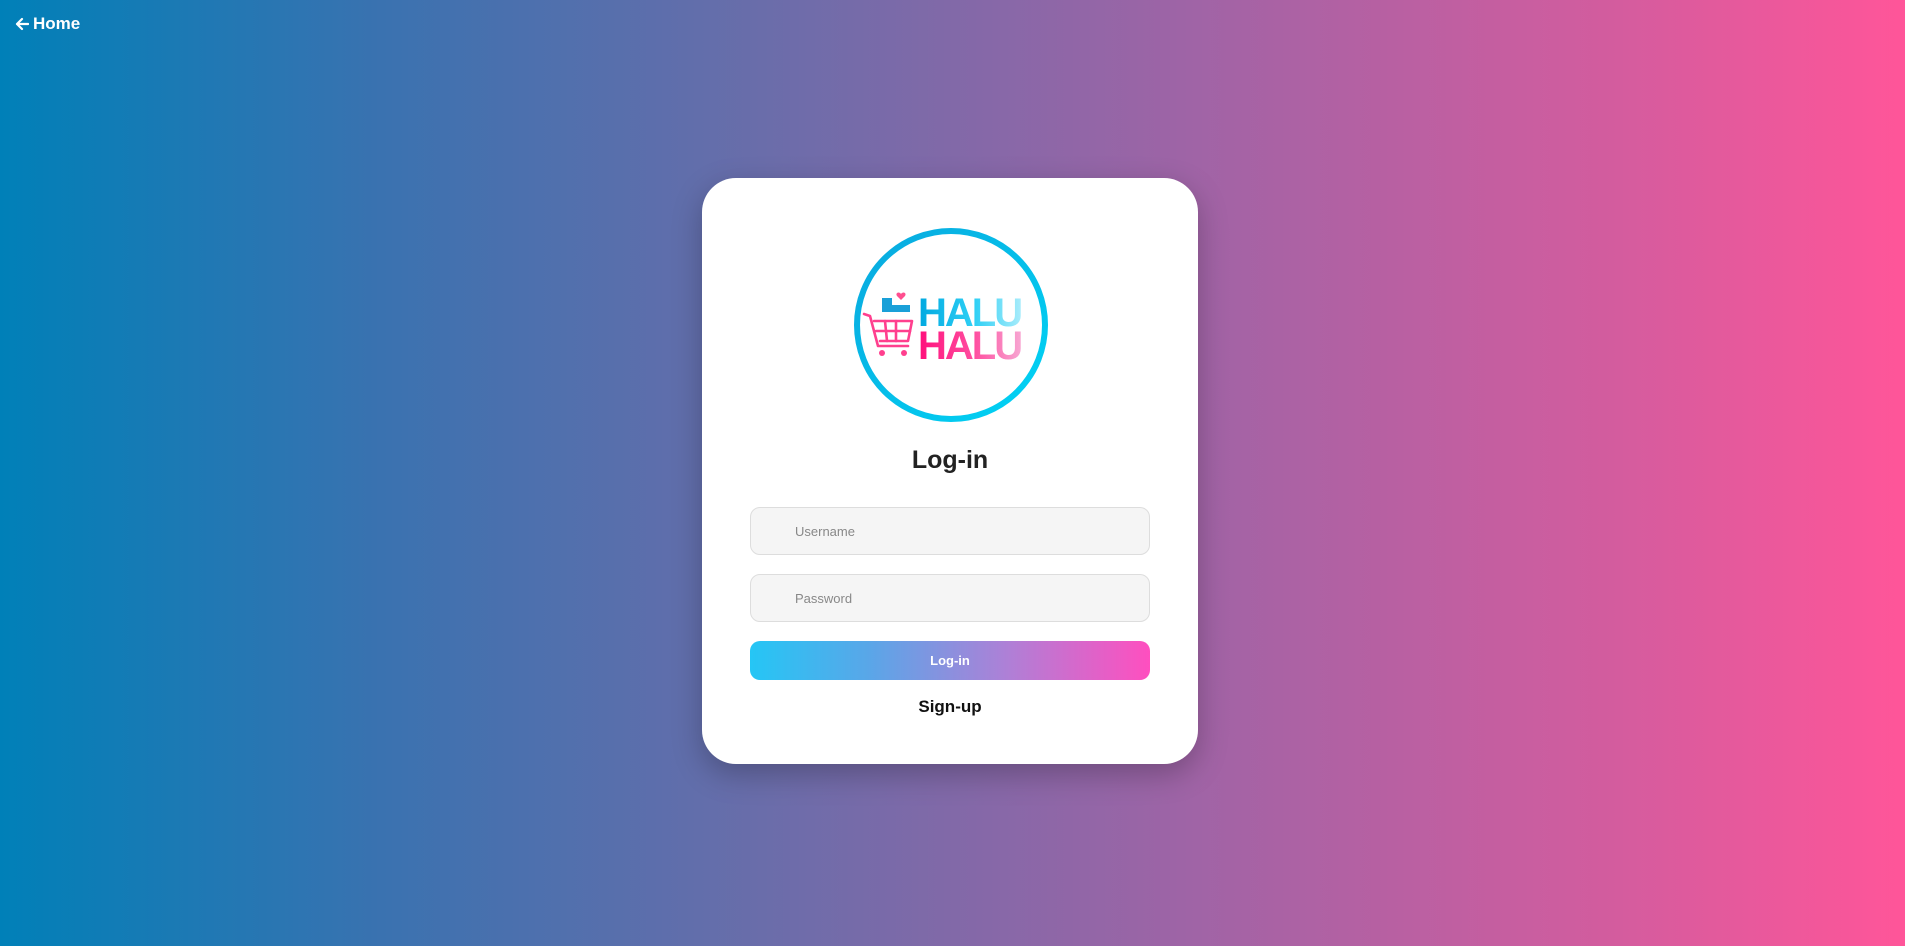 This screenshot has width=1905, height=946. I want to click on username-input, so click(950, 531).